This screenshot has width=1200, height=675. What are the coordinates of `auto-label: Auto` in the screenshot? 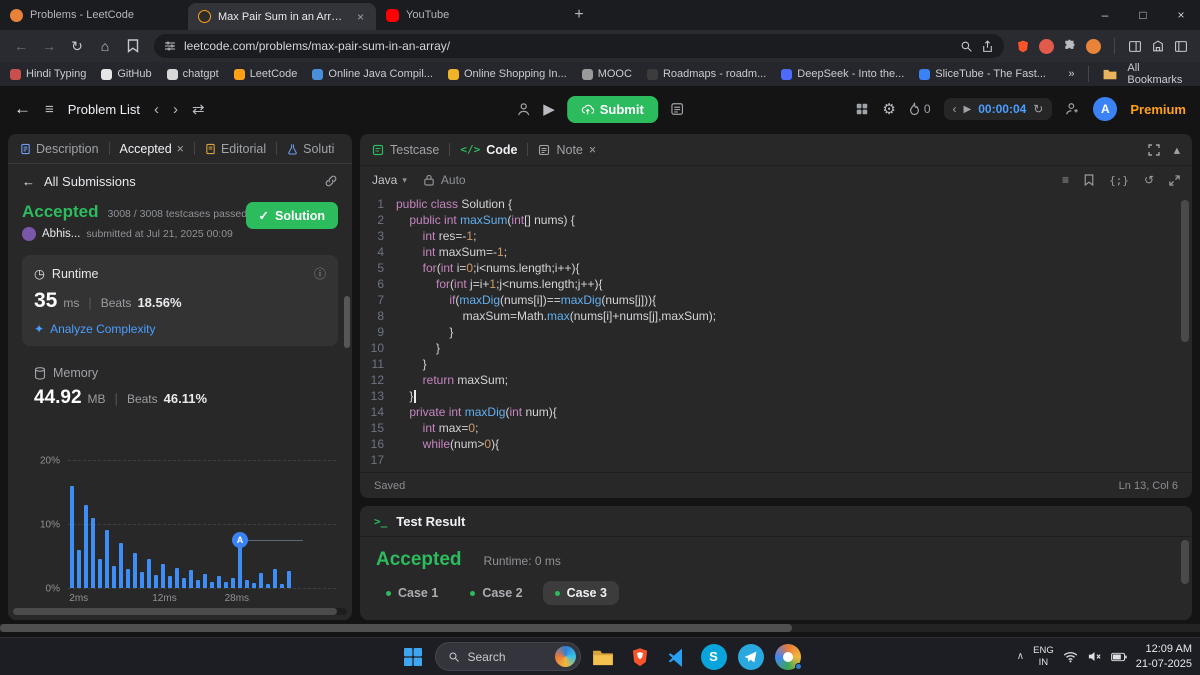 It's located at (453, 180).